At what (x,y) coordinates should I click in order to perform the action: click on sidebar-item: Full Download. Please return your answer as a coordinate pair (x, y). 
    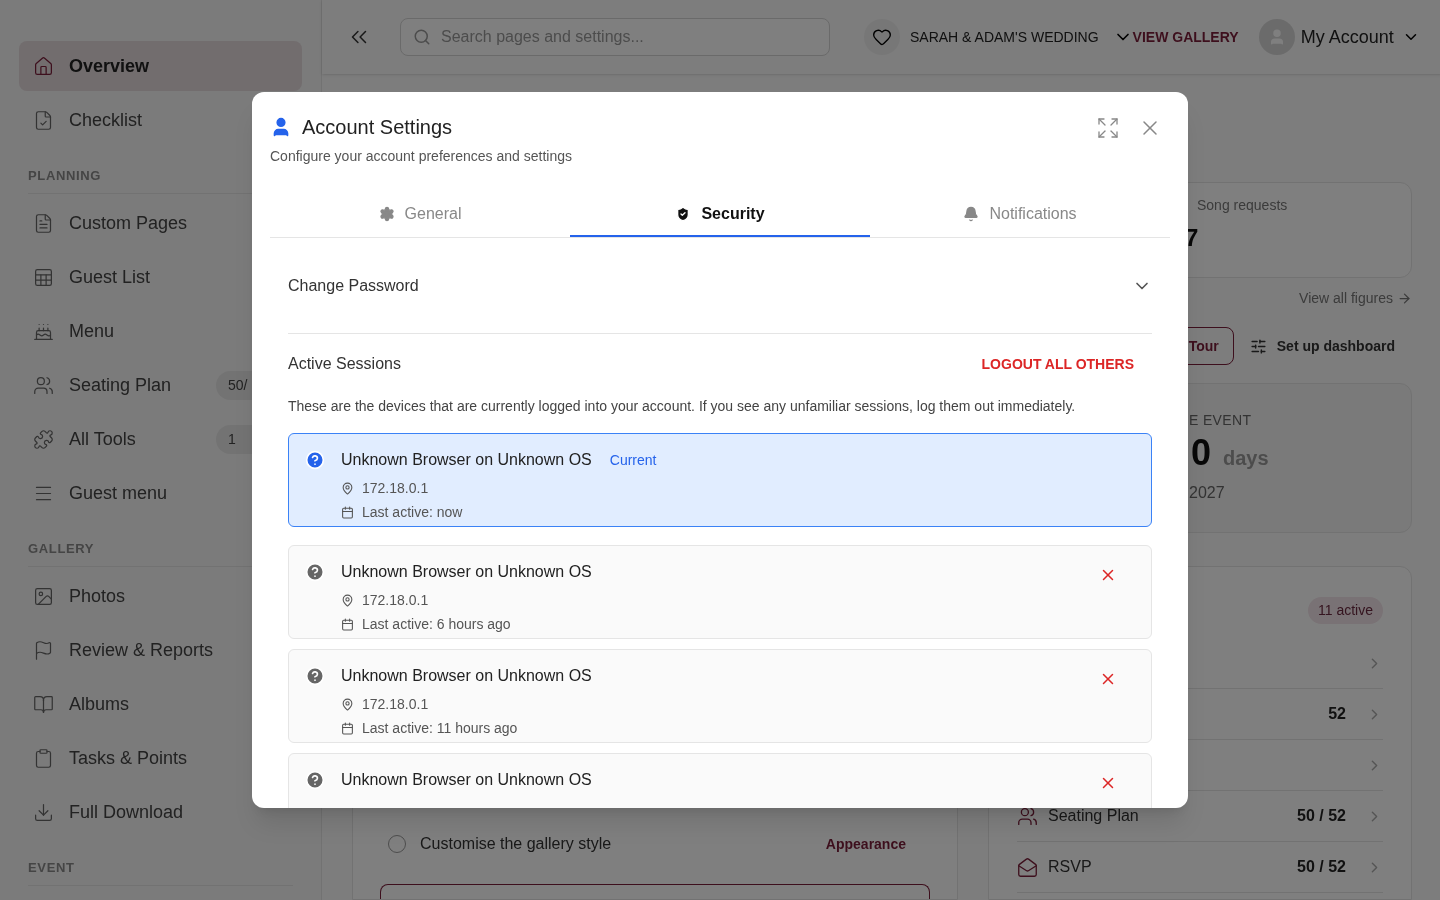
    Looking at the image, I should click on (160, 812).